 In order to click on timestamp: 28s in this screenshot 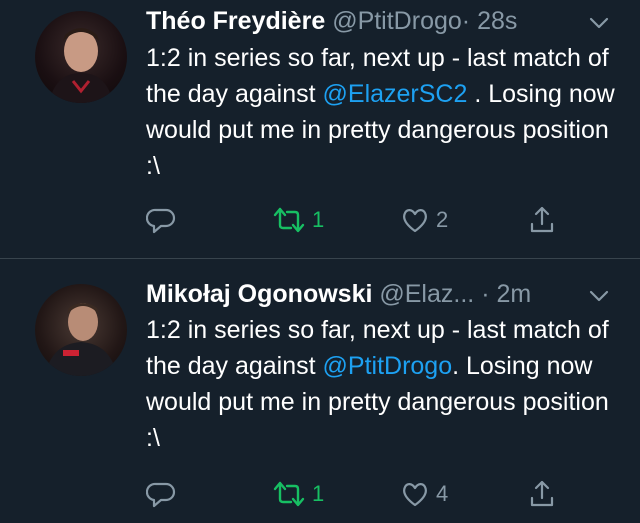, I will do `click(497, 21)`.